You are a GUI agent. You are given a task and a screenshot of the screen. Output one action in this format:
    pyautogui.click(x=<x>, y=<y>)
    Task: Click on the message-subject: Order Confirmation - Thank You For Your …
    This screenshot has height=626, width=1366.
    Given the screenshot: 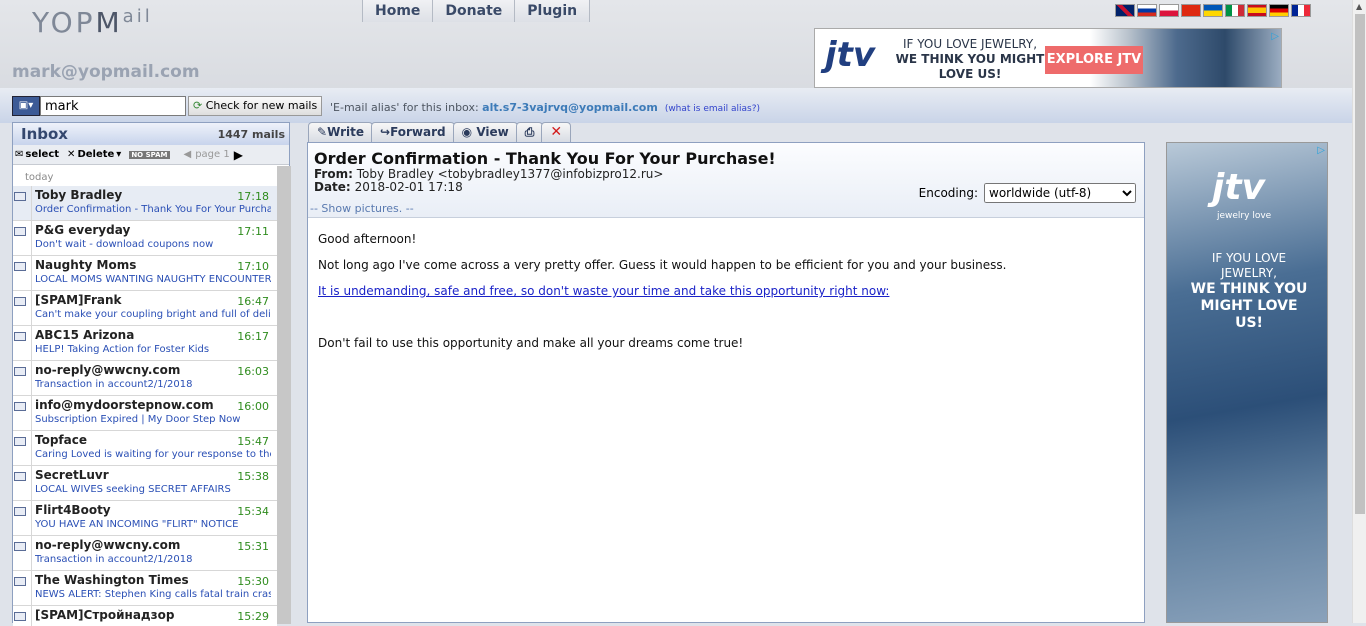 What is the action you would take?
    pyautogui.click(x=545, y=158)
    